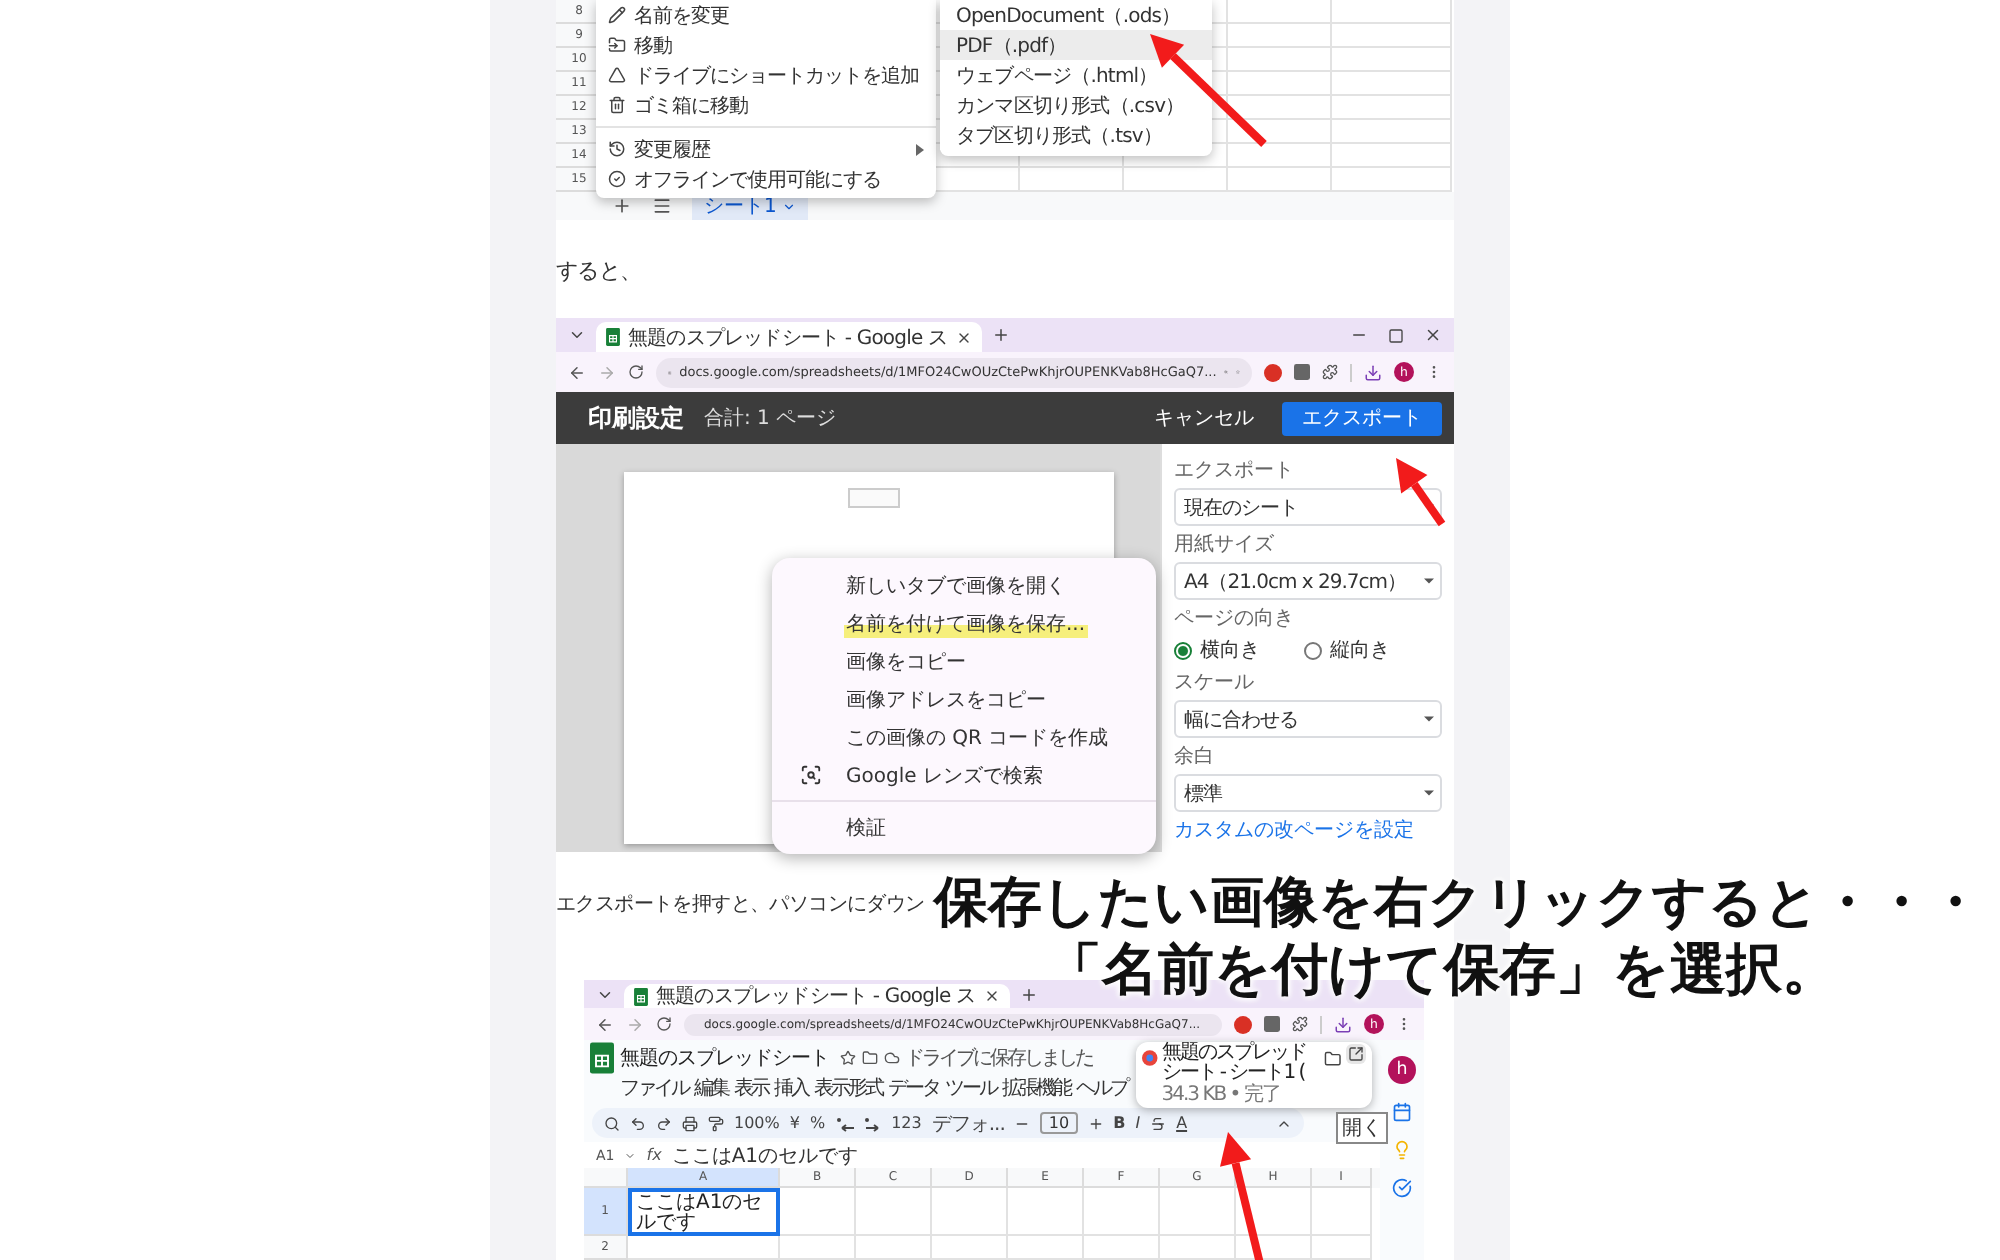 Image resolution: width=2000 pixels, height=1260 pixels. I want to click on cancel-button: キャンセル, so click(1204, 418).